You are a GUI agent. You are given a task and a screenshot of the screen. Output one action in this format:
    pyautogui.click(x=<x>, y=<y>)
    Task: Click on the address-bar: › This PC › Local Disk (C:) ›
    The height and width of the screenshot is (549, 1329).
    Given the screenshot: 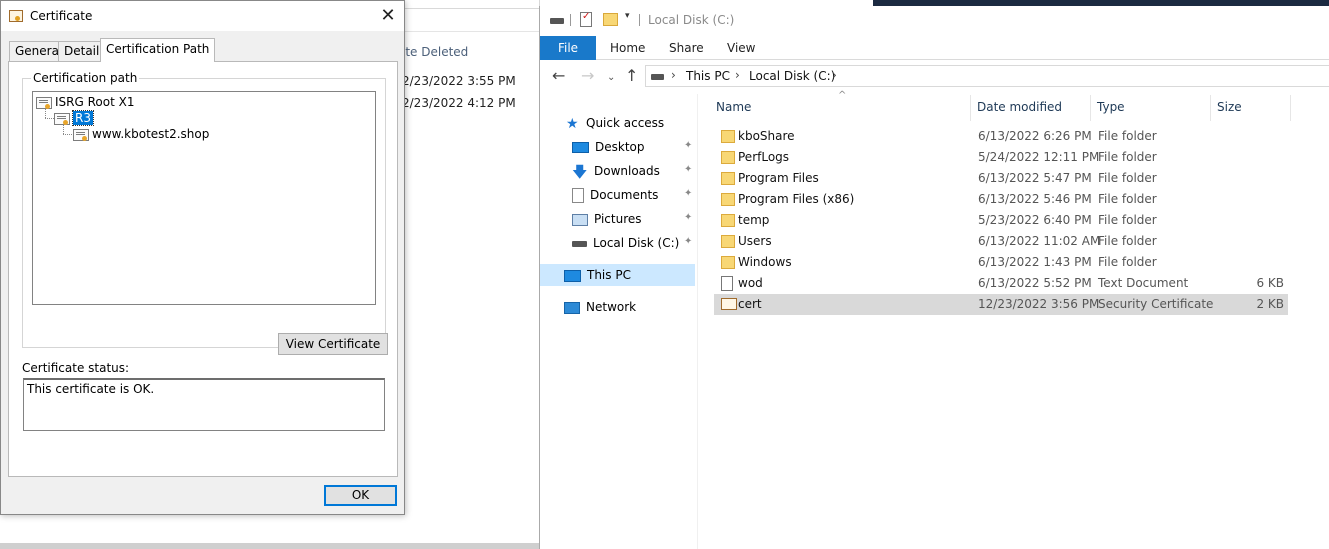 What is the action you would take?
    pyautogui.click(x=987, y=76)
    